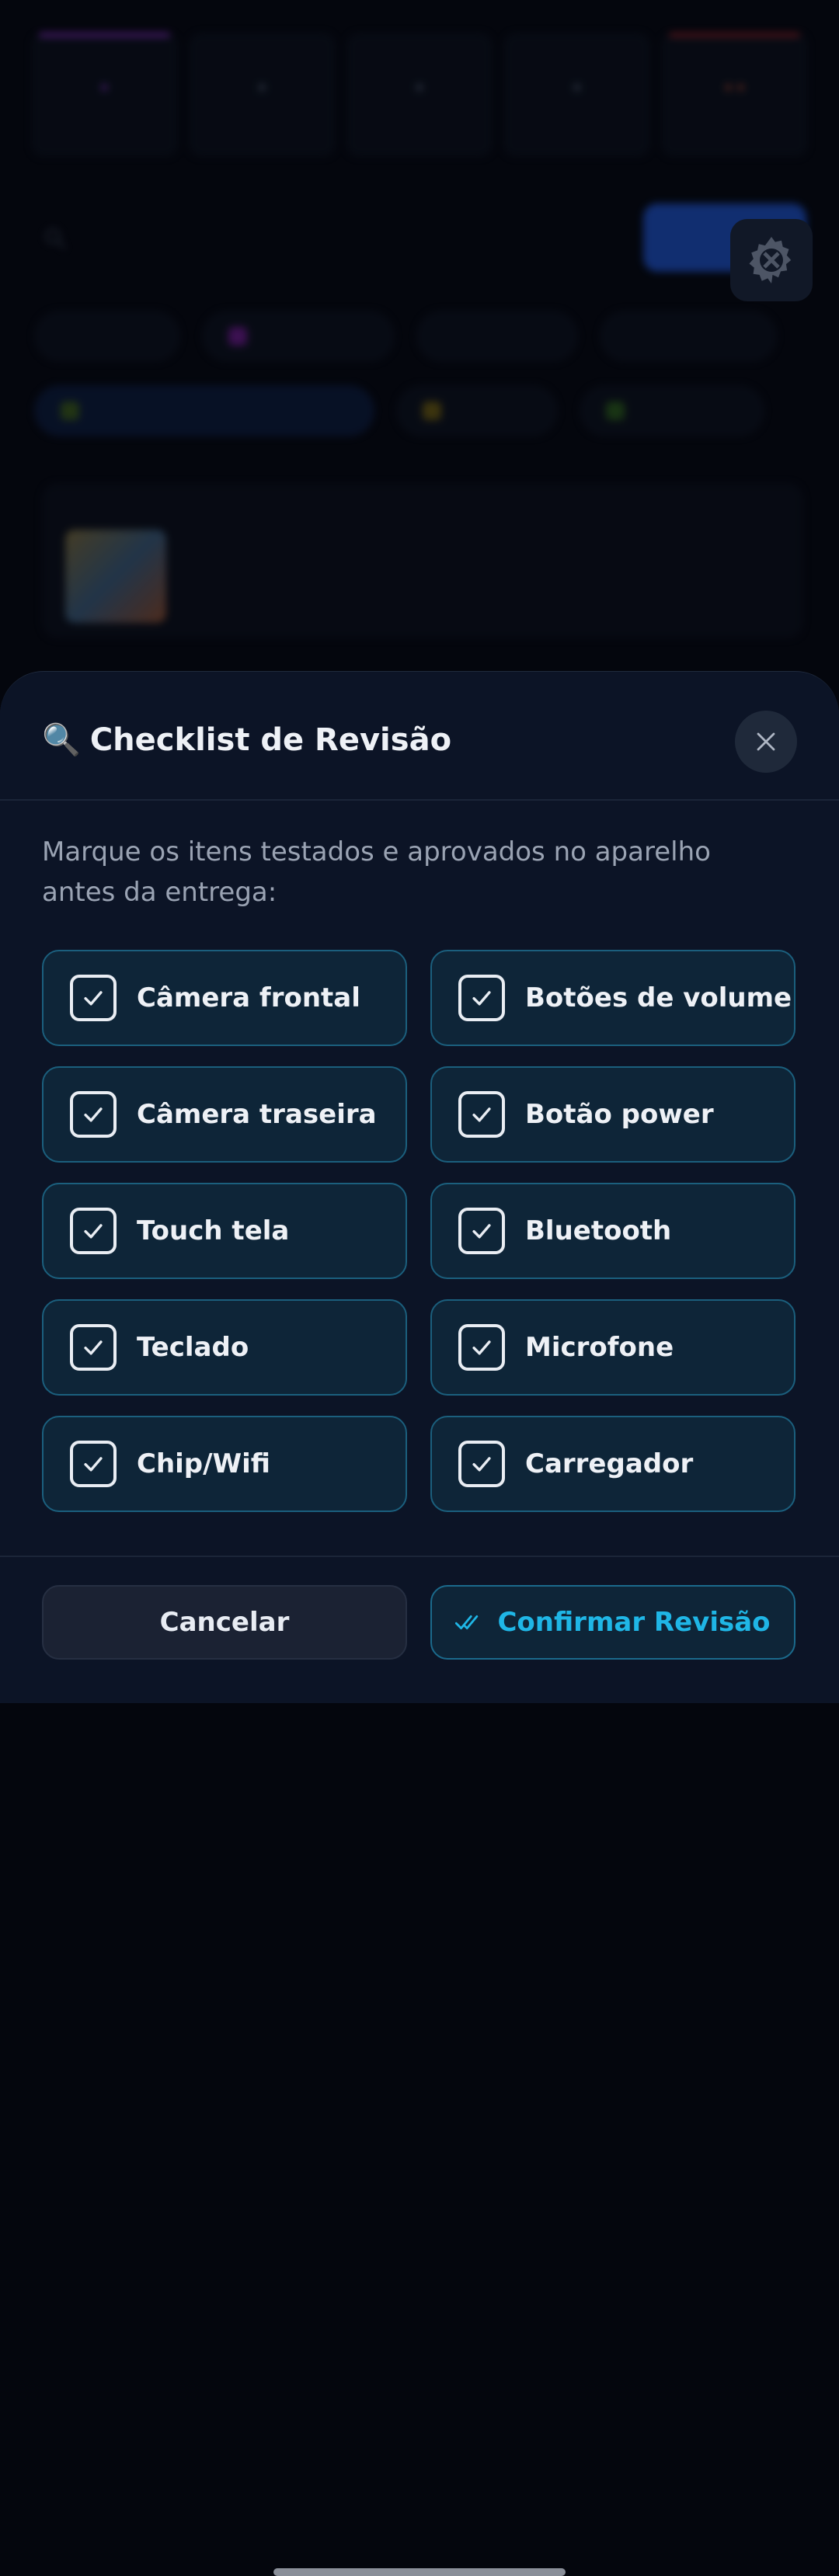 The height and width of the screenshot is (2576, 839). Describe the element at coordinates (249, 997) in the screenshot. I see `checklist-item-label: Câmera frontal` at that location.